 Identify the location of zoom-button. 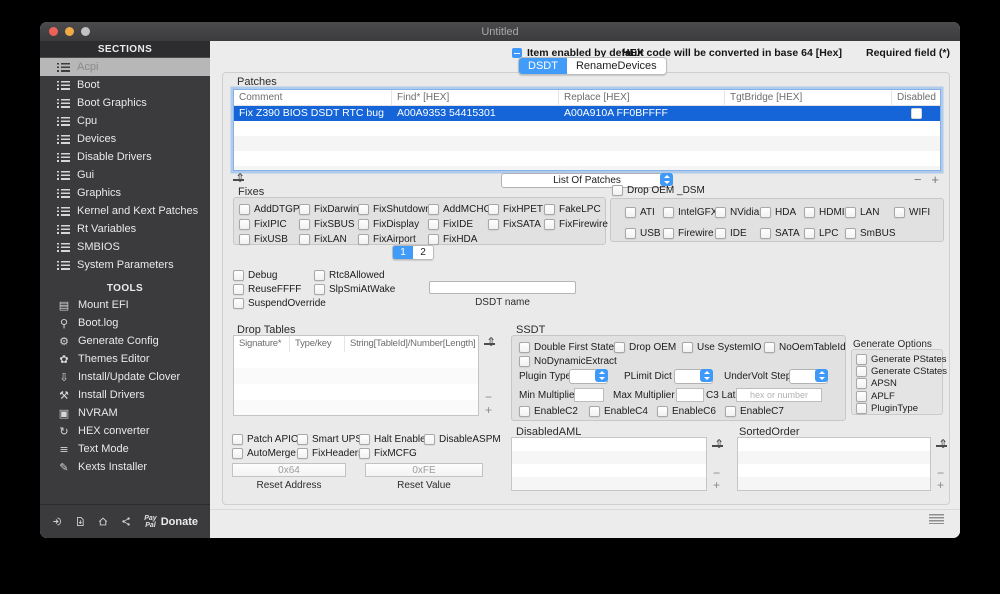
(85, 31).